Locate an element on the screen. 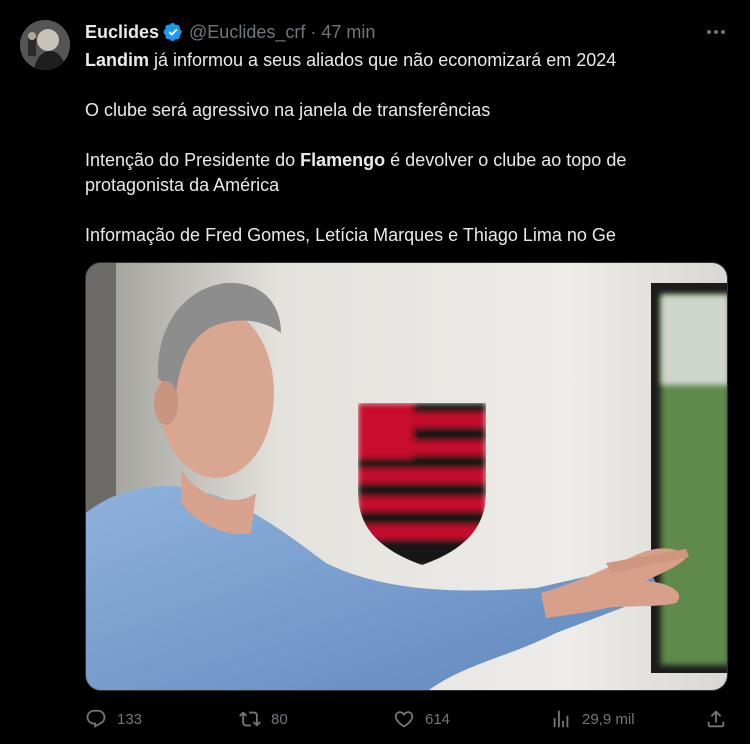 The width and height of the screenshot is (750, 744). reply-button: 133 is located at coordinates (113, 719).